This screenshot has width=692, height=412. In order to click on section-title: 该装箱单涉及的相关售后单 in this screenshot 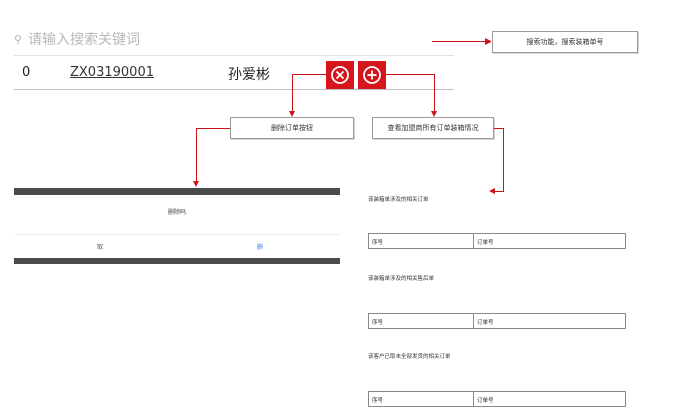, I will do `click(401, 279)`.